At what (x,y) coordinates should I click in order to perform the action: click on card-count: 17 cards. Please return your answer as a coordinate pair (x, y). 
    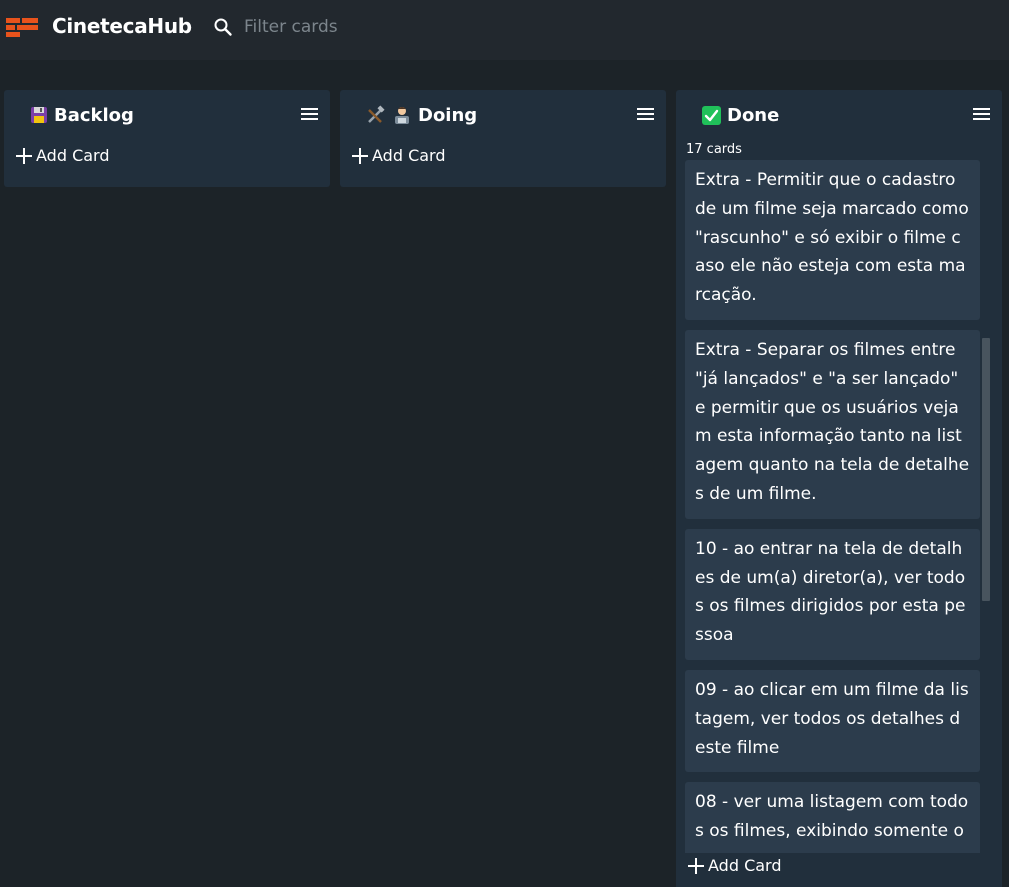
    Looking at the image, I should click on (714, 149).